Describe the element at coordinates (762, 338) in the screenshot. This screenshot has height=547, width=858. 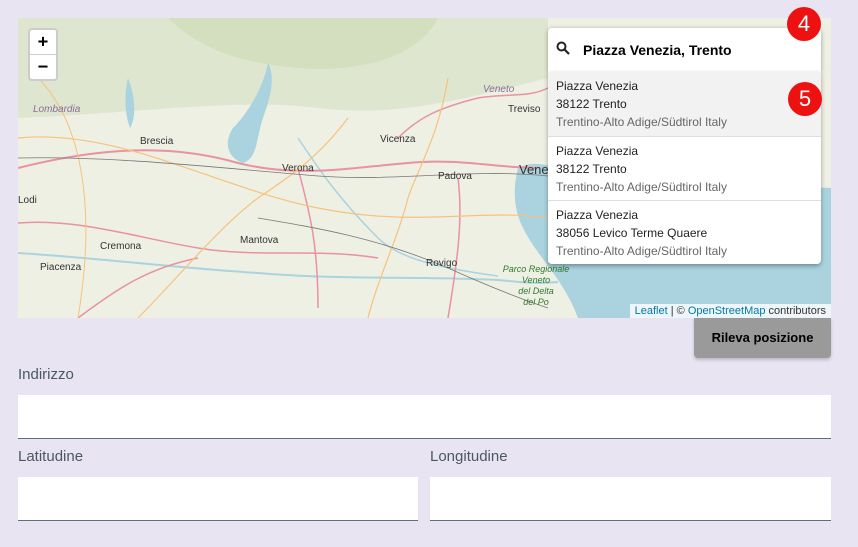
I see `detect-location-button: Rileva posizione` at that location.